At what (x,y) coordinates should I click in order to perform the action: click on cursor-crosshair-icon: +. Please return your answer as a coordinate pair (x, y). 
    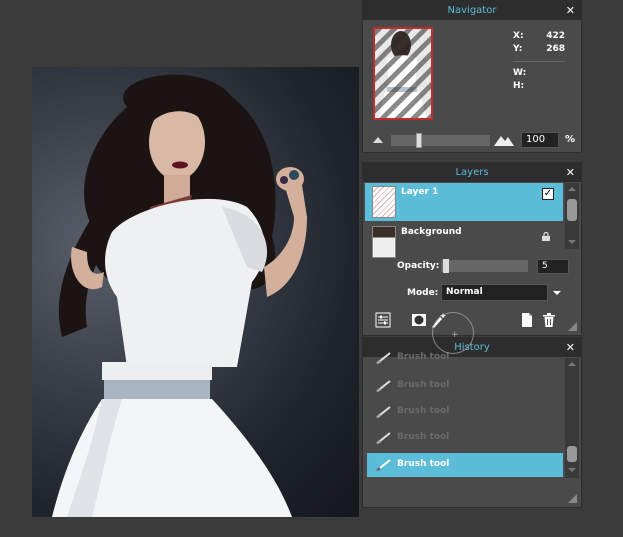
    Looking at the image, I should click on (455, 335).